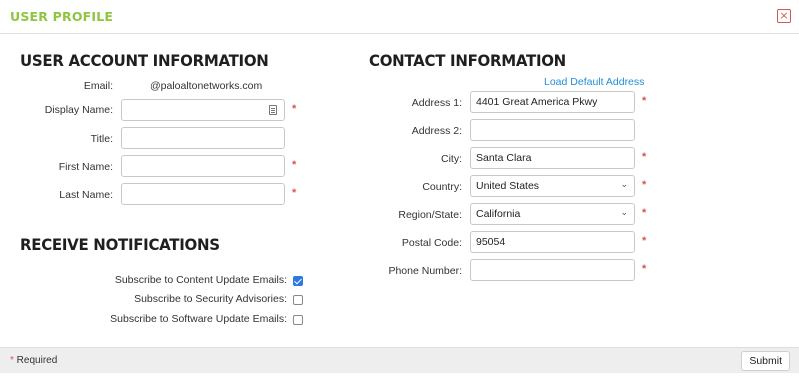 Image resolution: width=799 pixels, height=378 pixels. I want to click on display-name-label: Display Name:, so click(78, 110).